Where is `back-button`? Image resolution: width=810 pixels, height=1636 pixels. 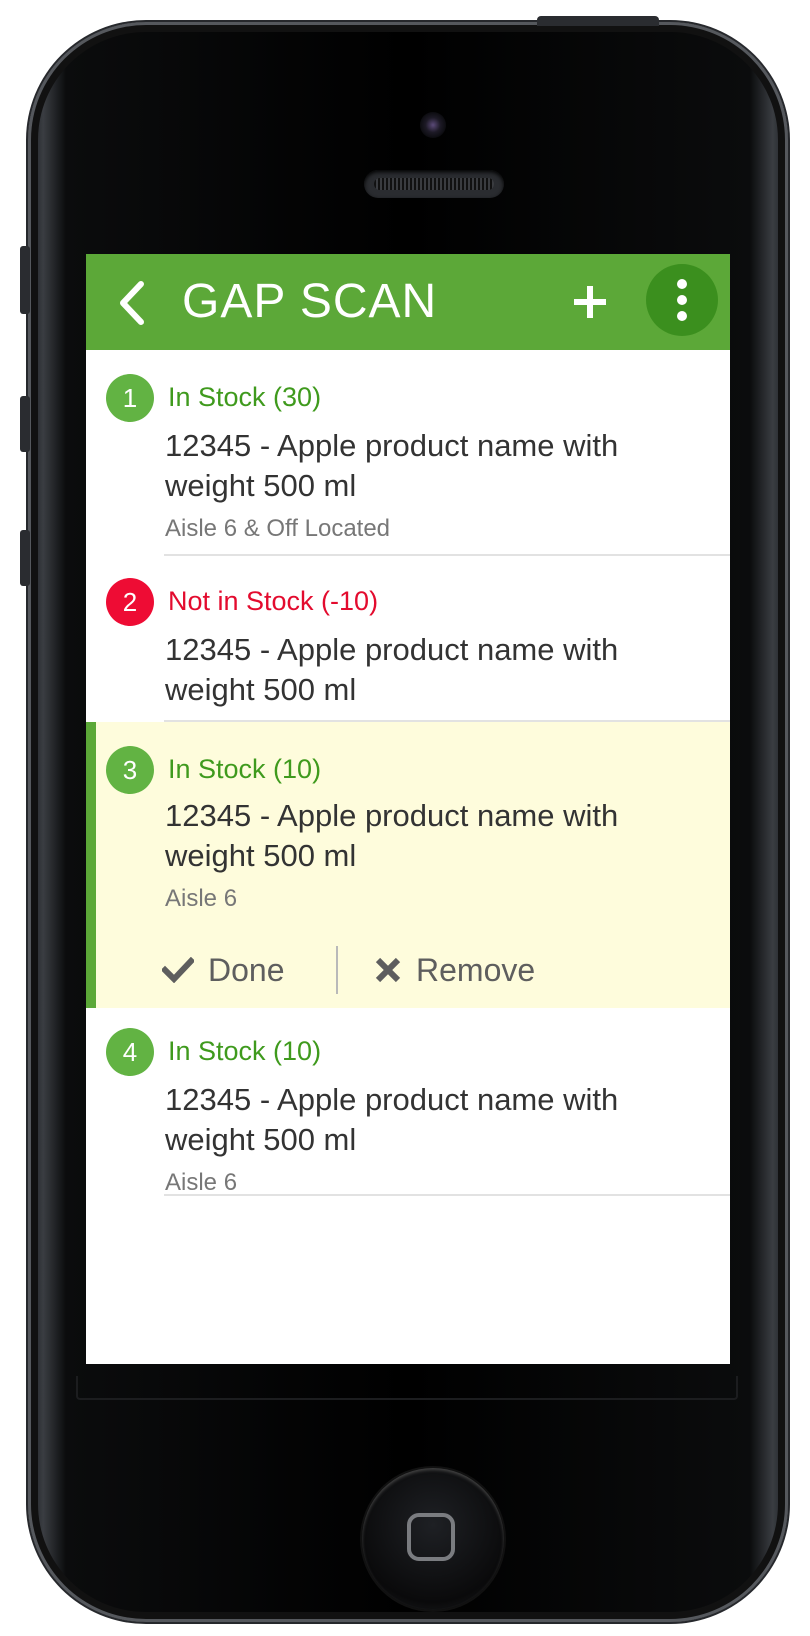 back-button is located at coordinates (132, 303).